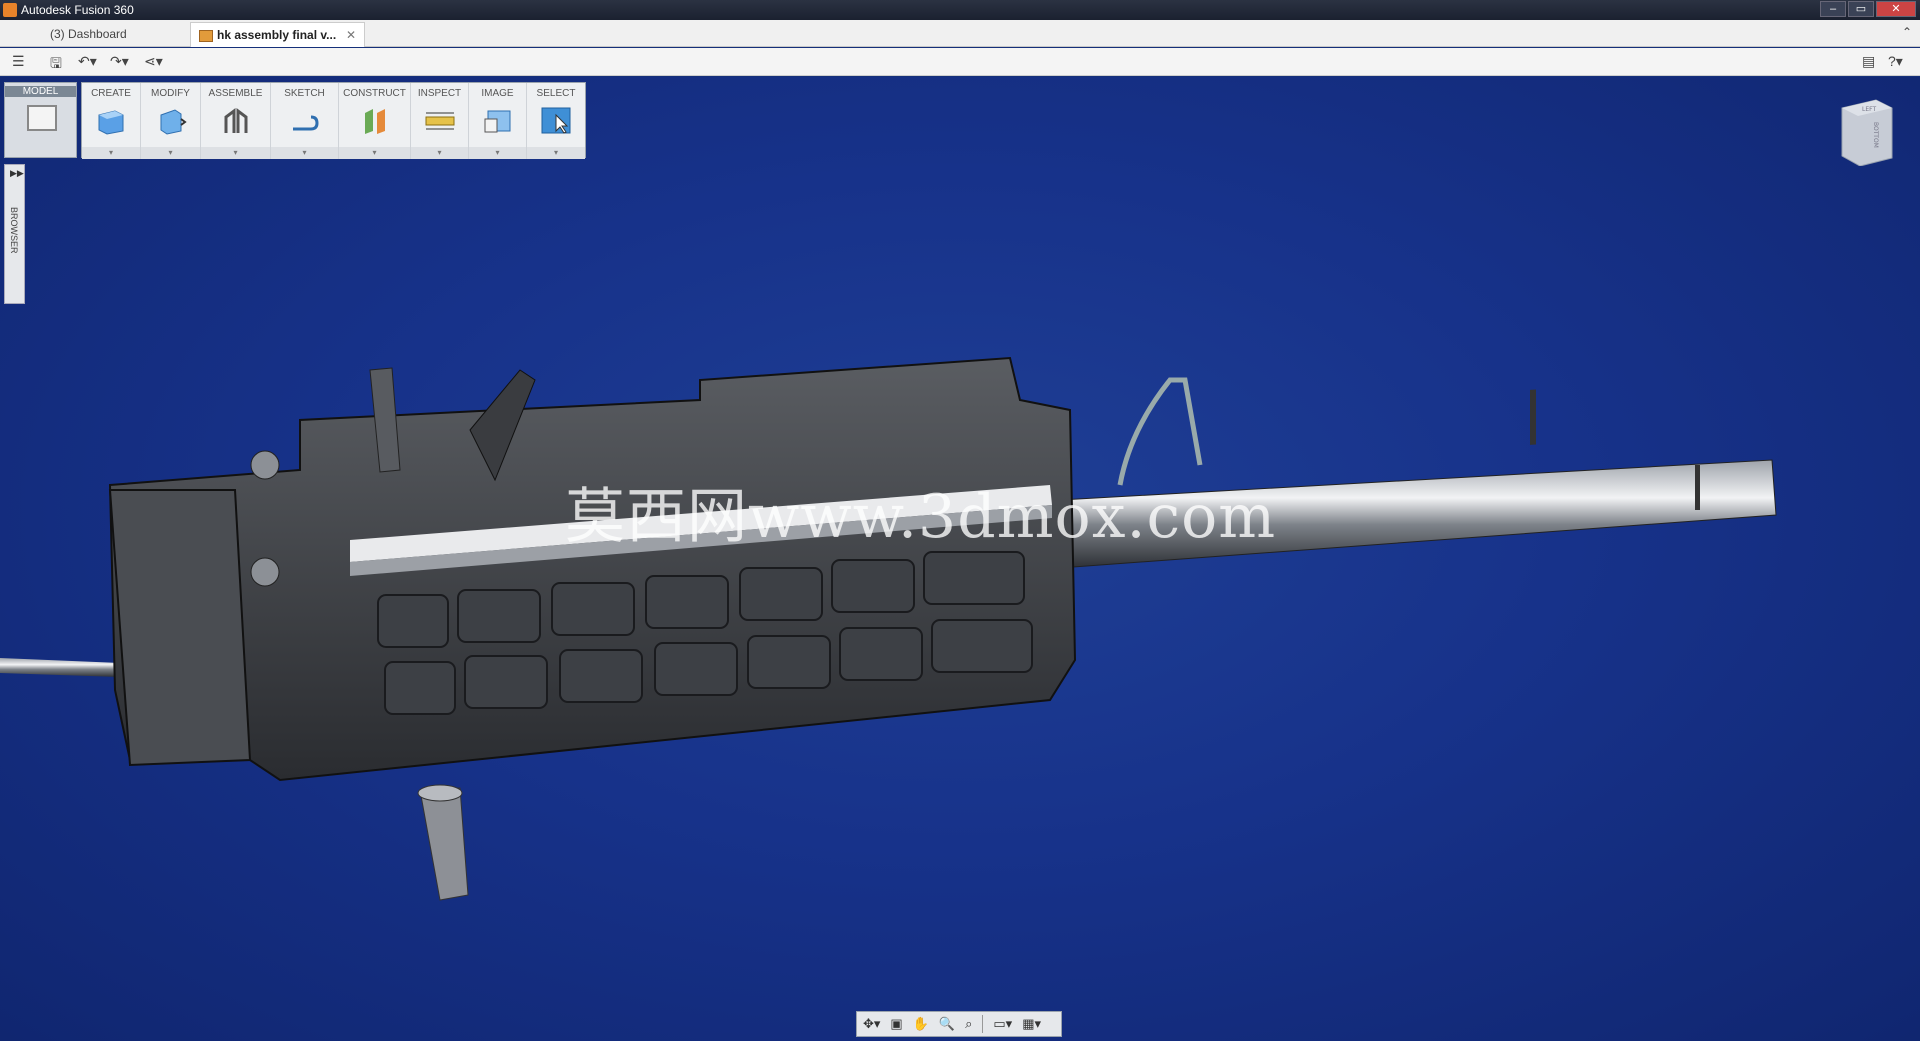 This screenshot has width=1920, height=1041. I want to click on workspace-label: MODEL, so click(40, 91).